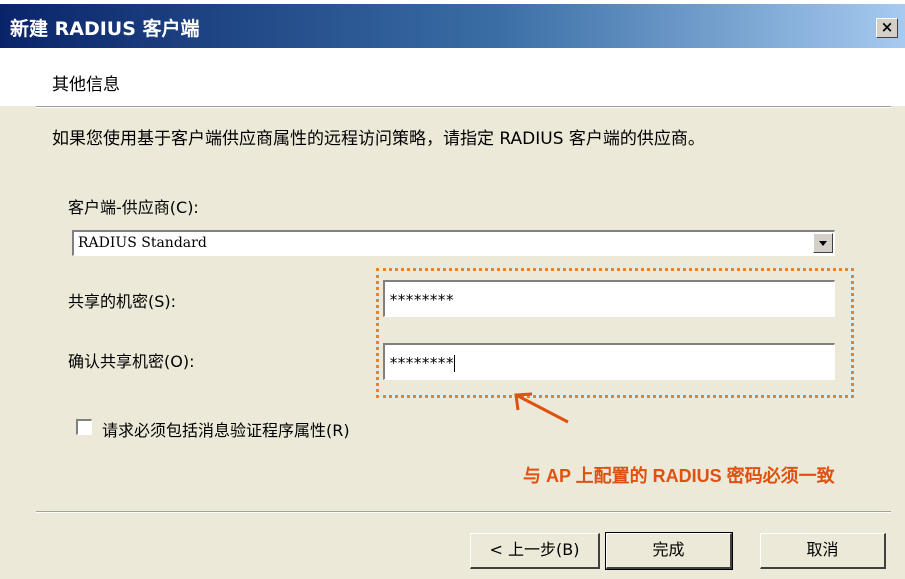  Describe the element at coordinates (823, 551) in the screenshot. I see `cancel-button: 取消` at that location.